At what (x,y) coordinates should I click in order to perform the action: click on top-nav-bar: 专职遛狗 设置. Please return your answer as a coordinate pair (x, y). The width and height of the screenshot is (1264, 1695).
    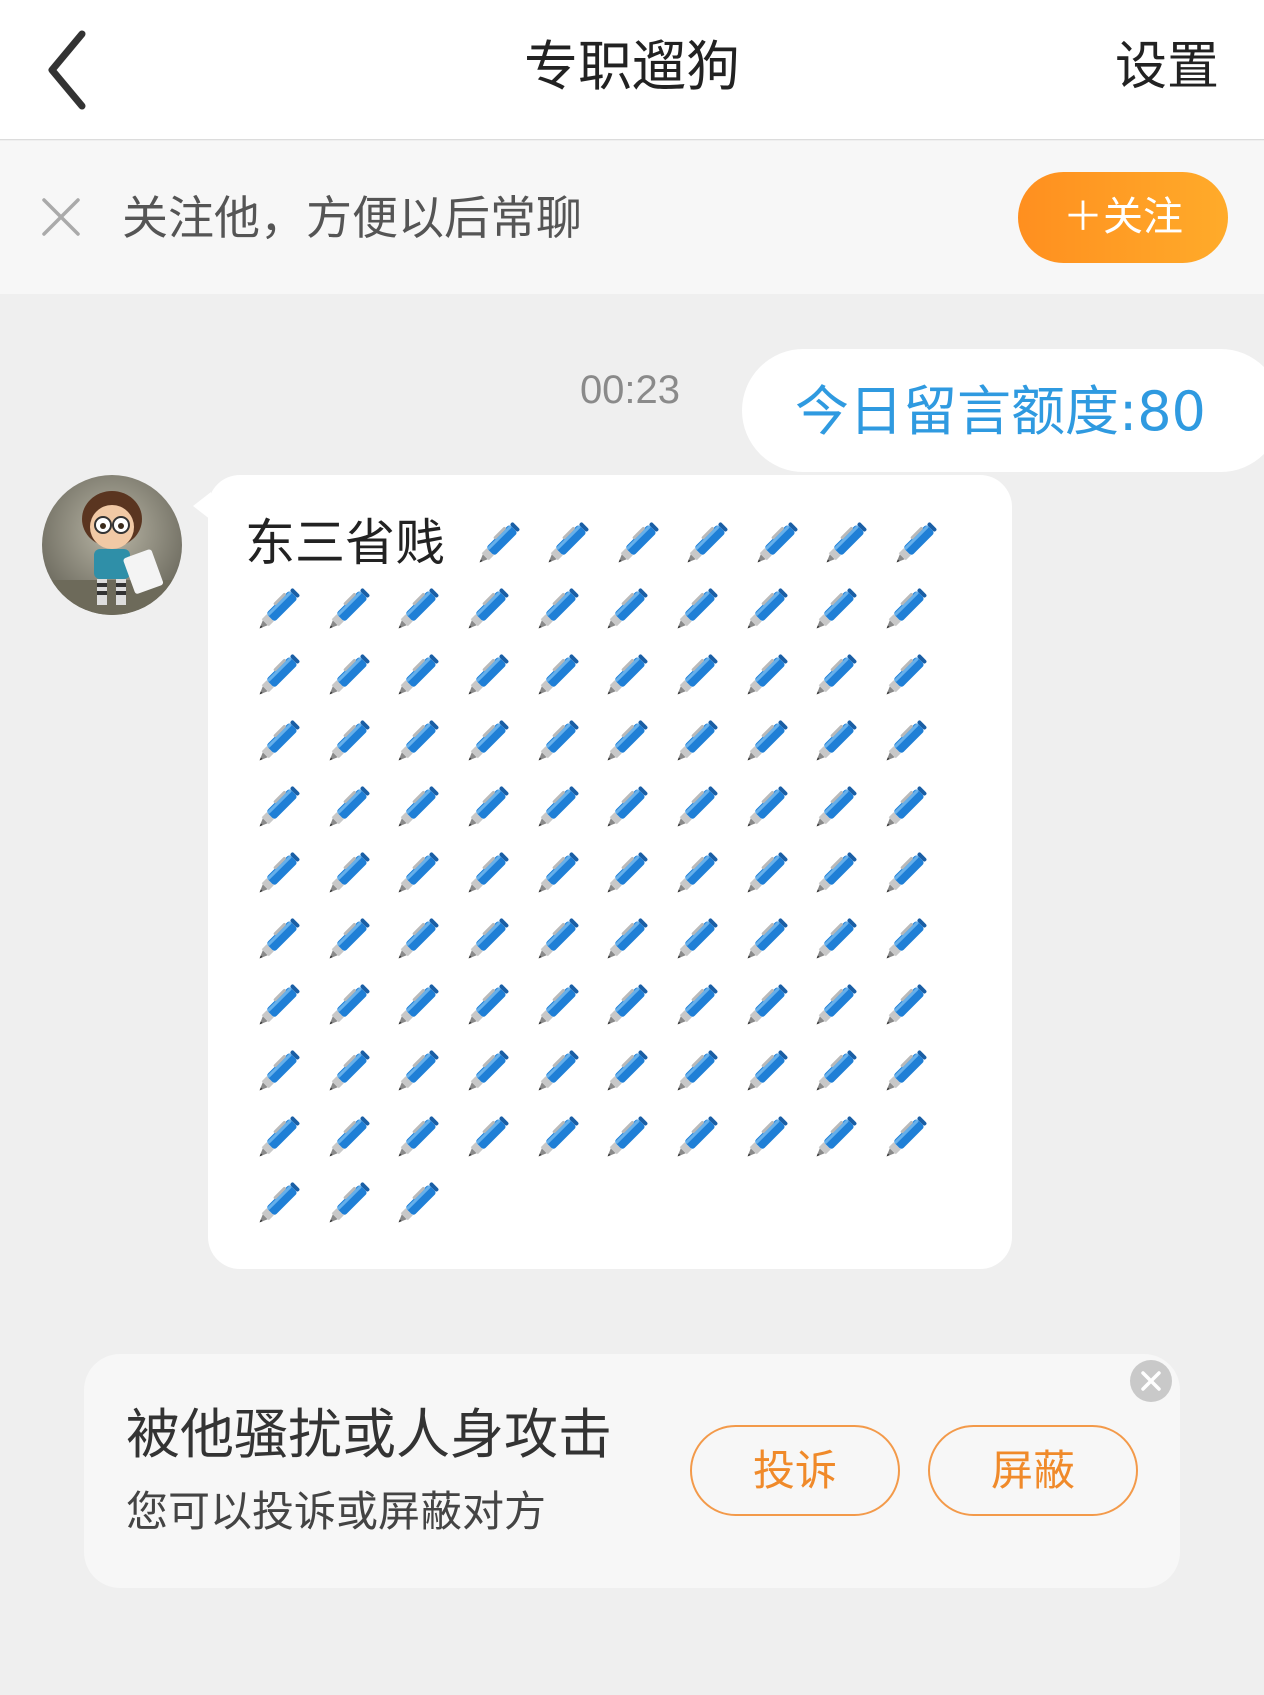
    Looking at the image, I should click on (632, 70).